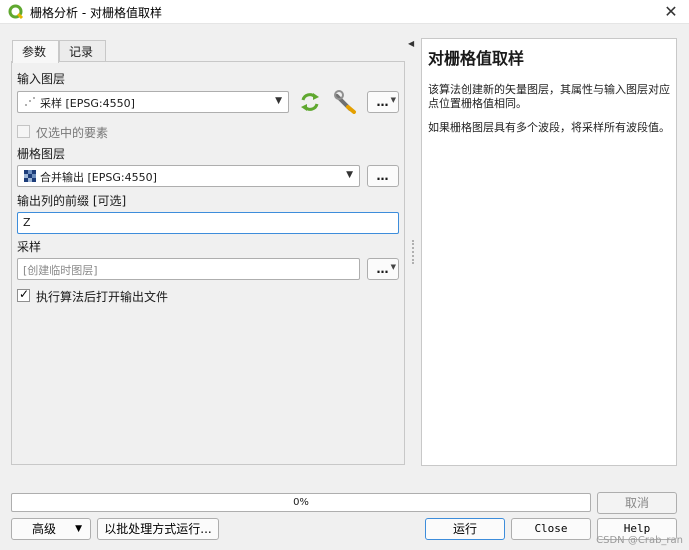  I want to click on sample-output-input: [创建临时图层], so click(188, 269).